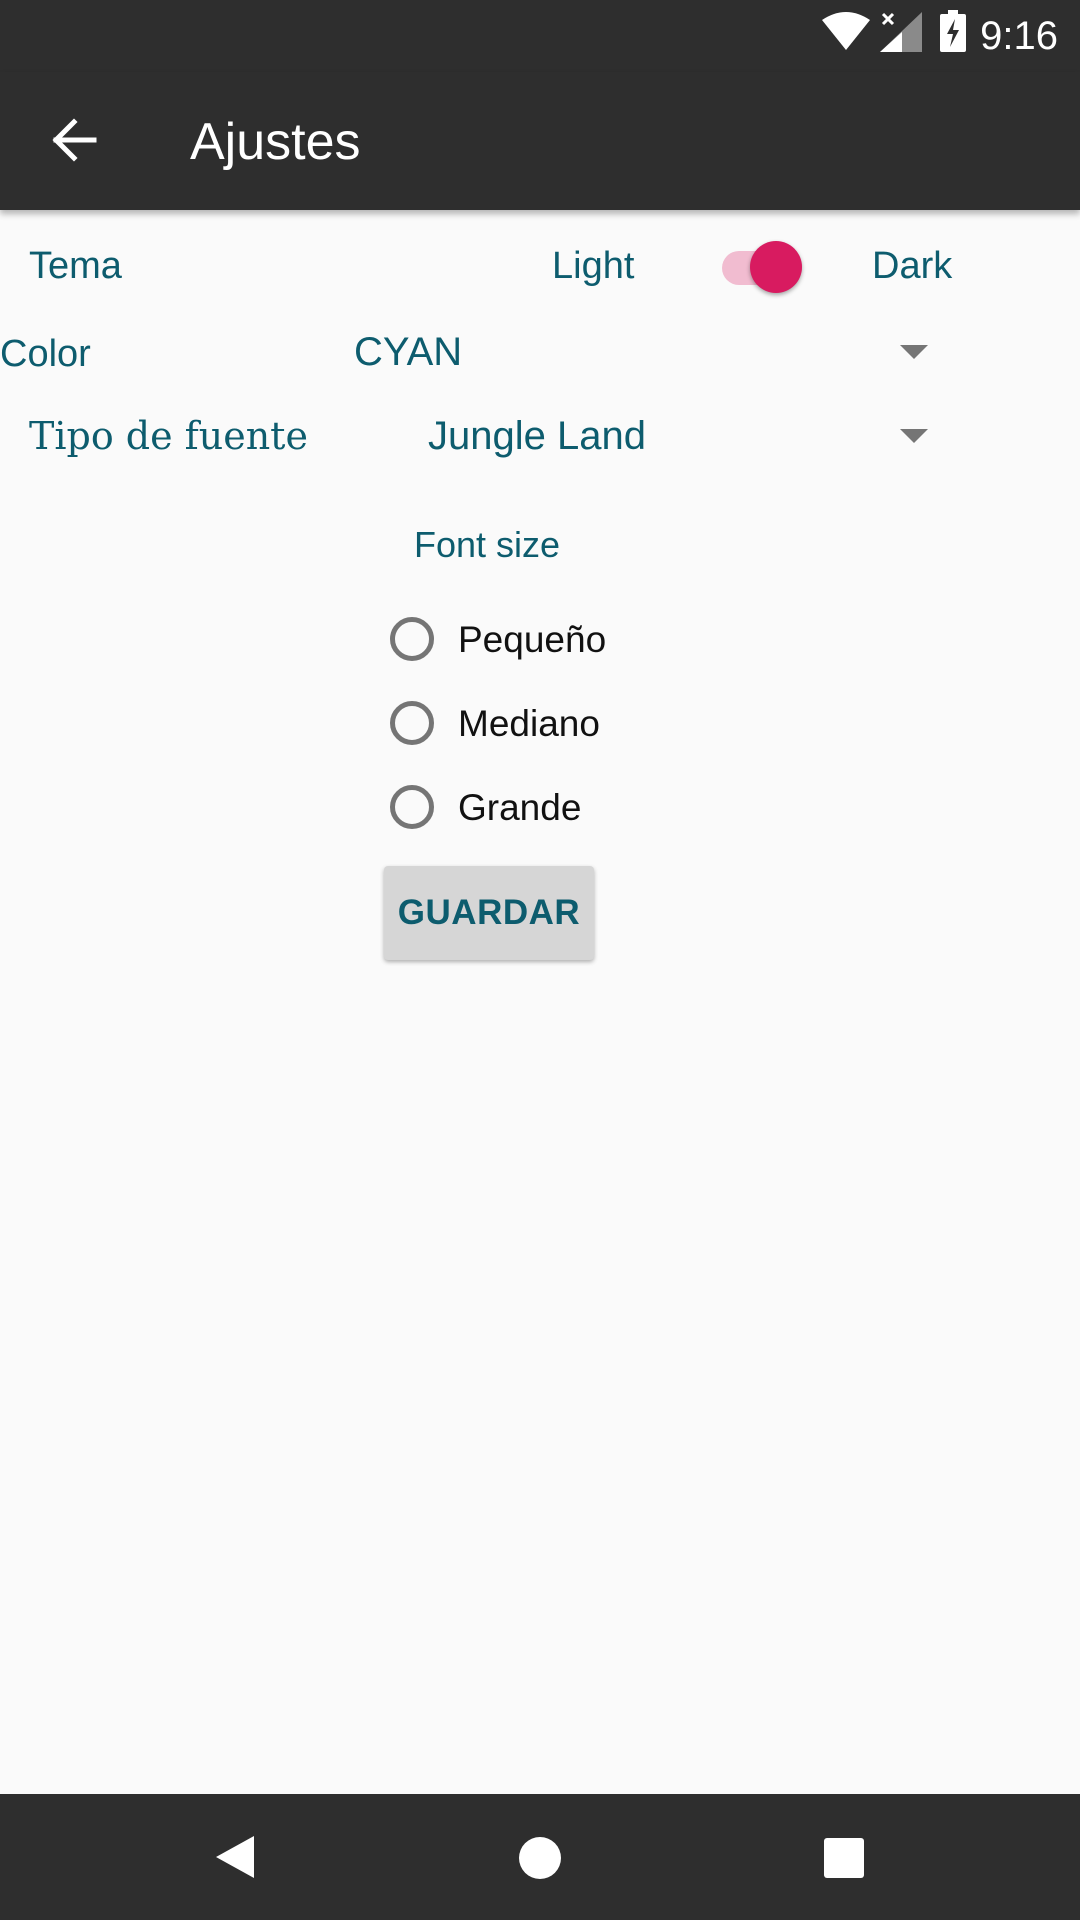 The image size is (1080, 1920). What do you see at coordinates (953, 31) in the screenshot?
I see `battery-charging-icon` at bounding box center [953, 31].